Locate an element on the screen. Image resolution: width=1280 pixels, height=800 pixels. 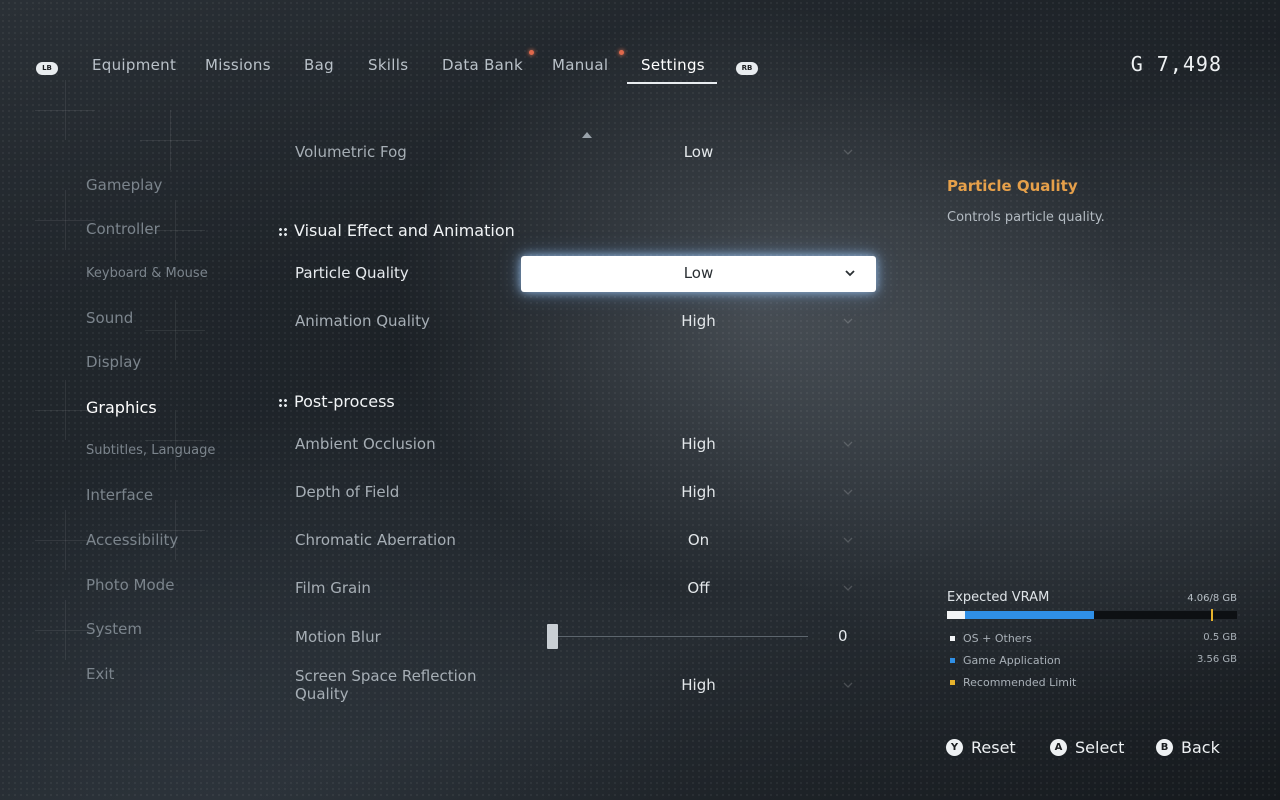
particle-quality-label: Particle Quality is located at coordinates (352, 273).